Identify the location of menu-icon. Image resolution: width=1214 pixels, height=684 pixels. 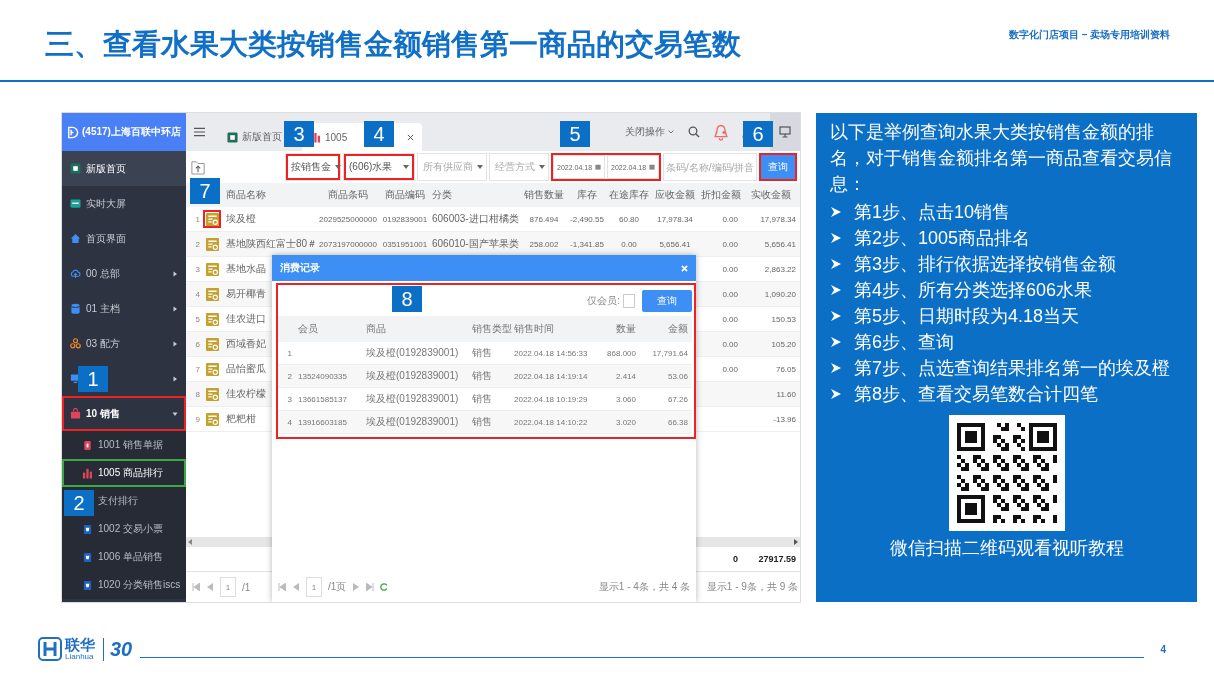
(199, 132).